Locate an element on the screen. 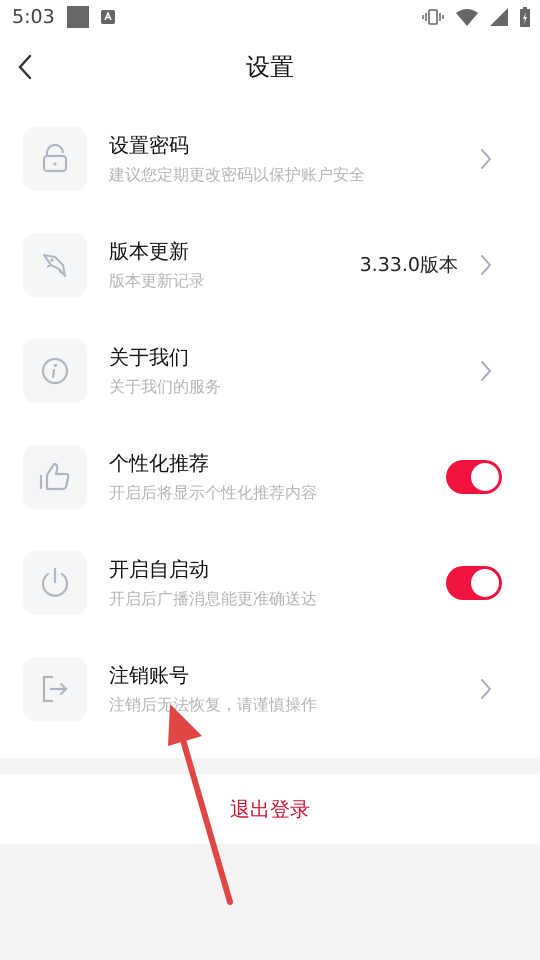 This screenshot has height=960, width=540. status-time: 5:03 is located at coordinates (33, 17).